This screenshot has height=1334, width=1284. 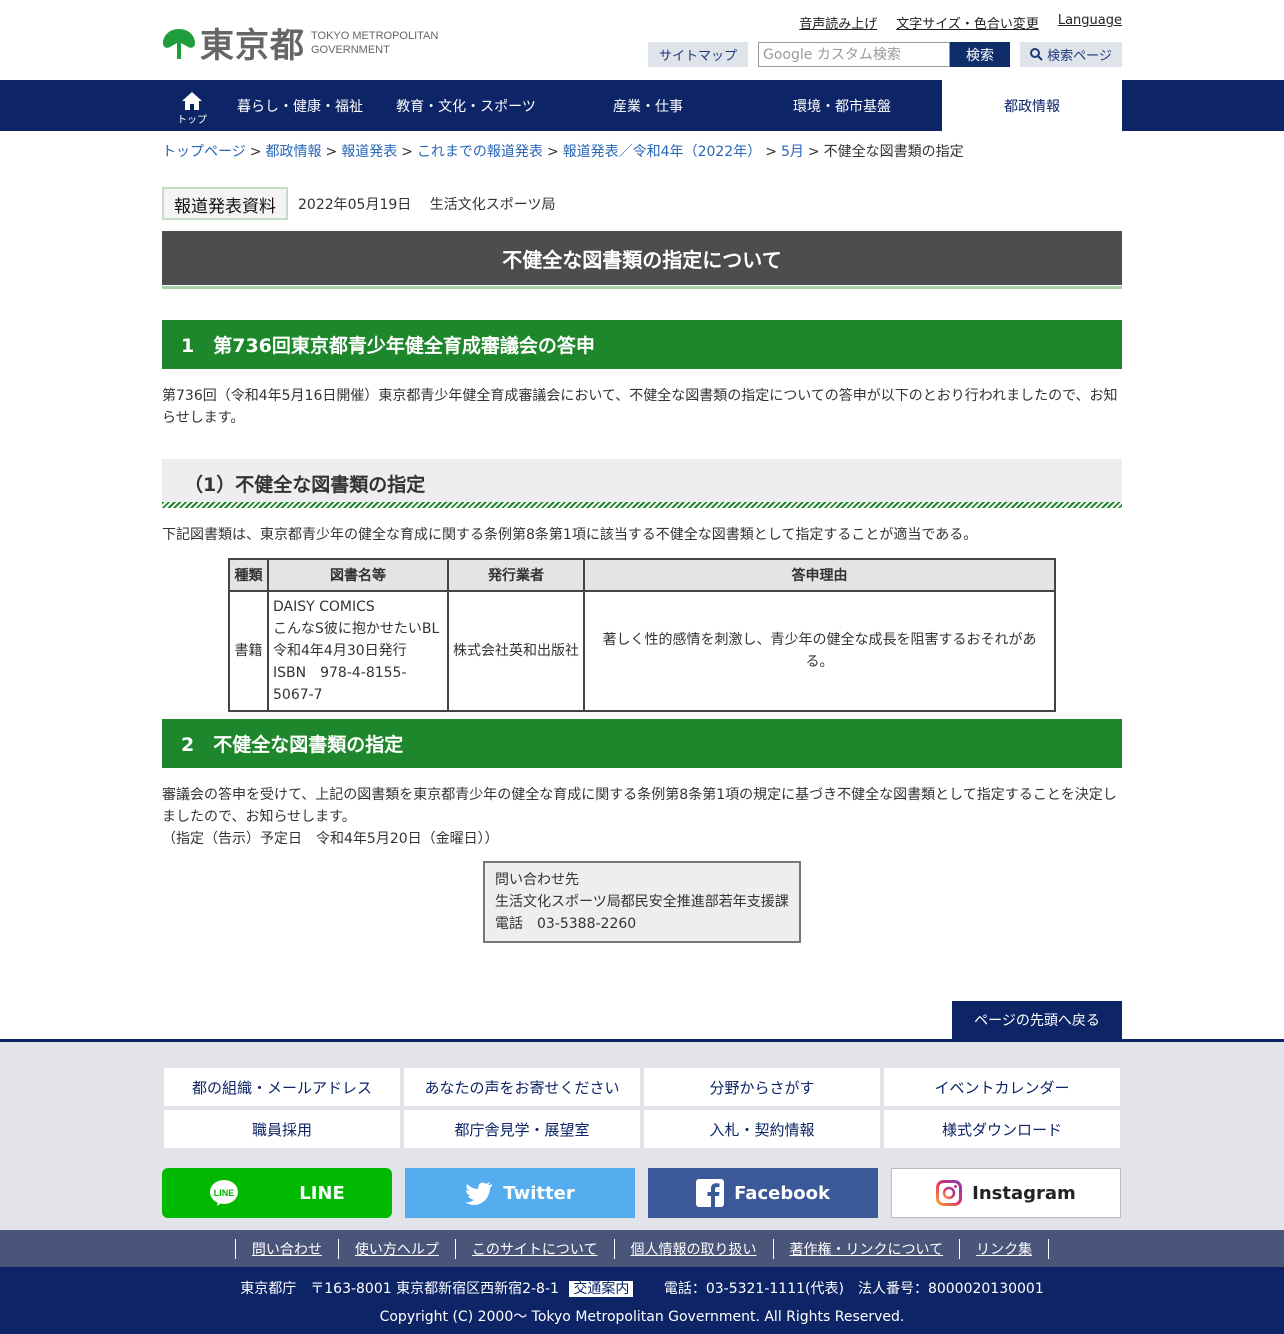 What do you see at coordinates (479, 1193) in the screenshot?
I see `twitter-bird-icon` at bounding box center [479, 1193].